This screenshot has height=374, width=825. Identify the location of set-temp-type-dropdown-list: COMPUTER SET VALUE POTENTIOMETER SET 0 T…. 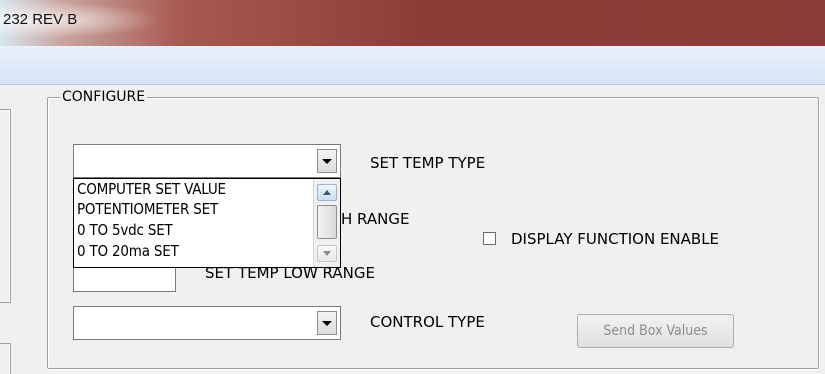
(207, 223).